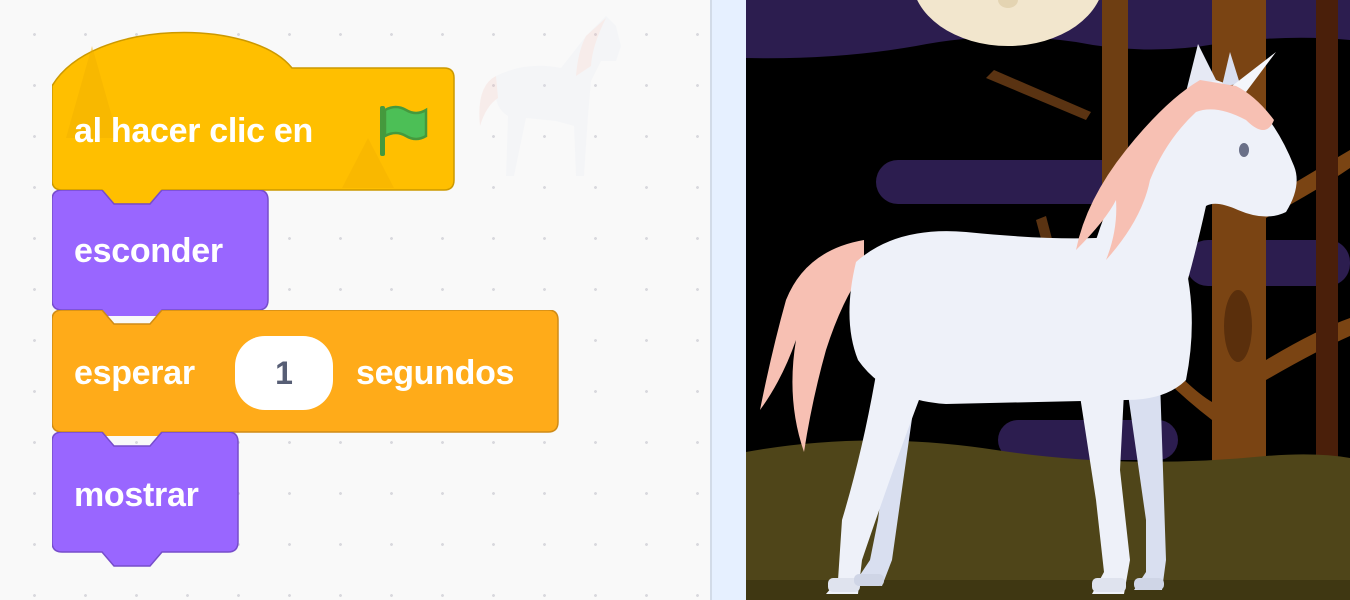  I want to click on unicorn-eye, so click(1244, 150).